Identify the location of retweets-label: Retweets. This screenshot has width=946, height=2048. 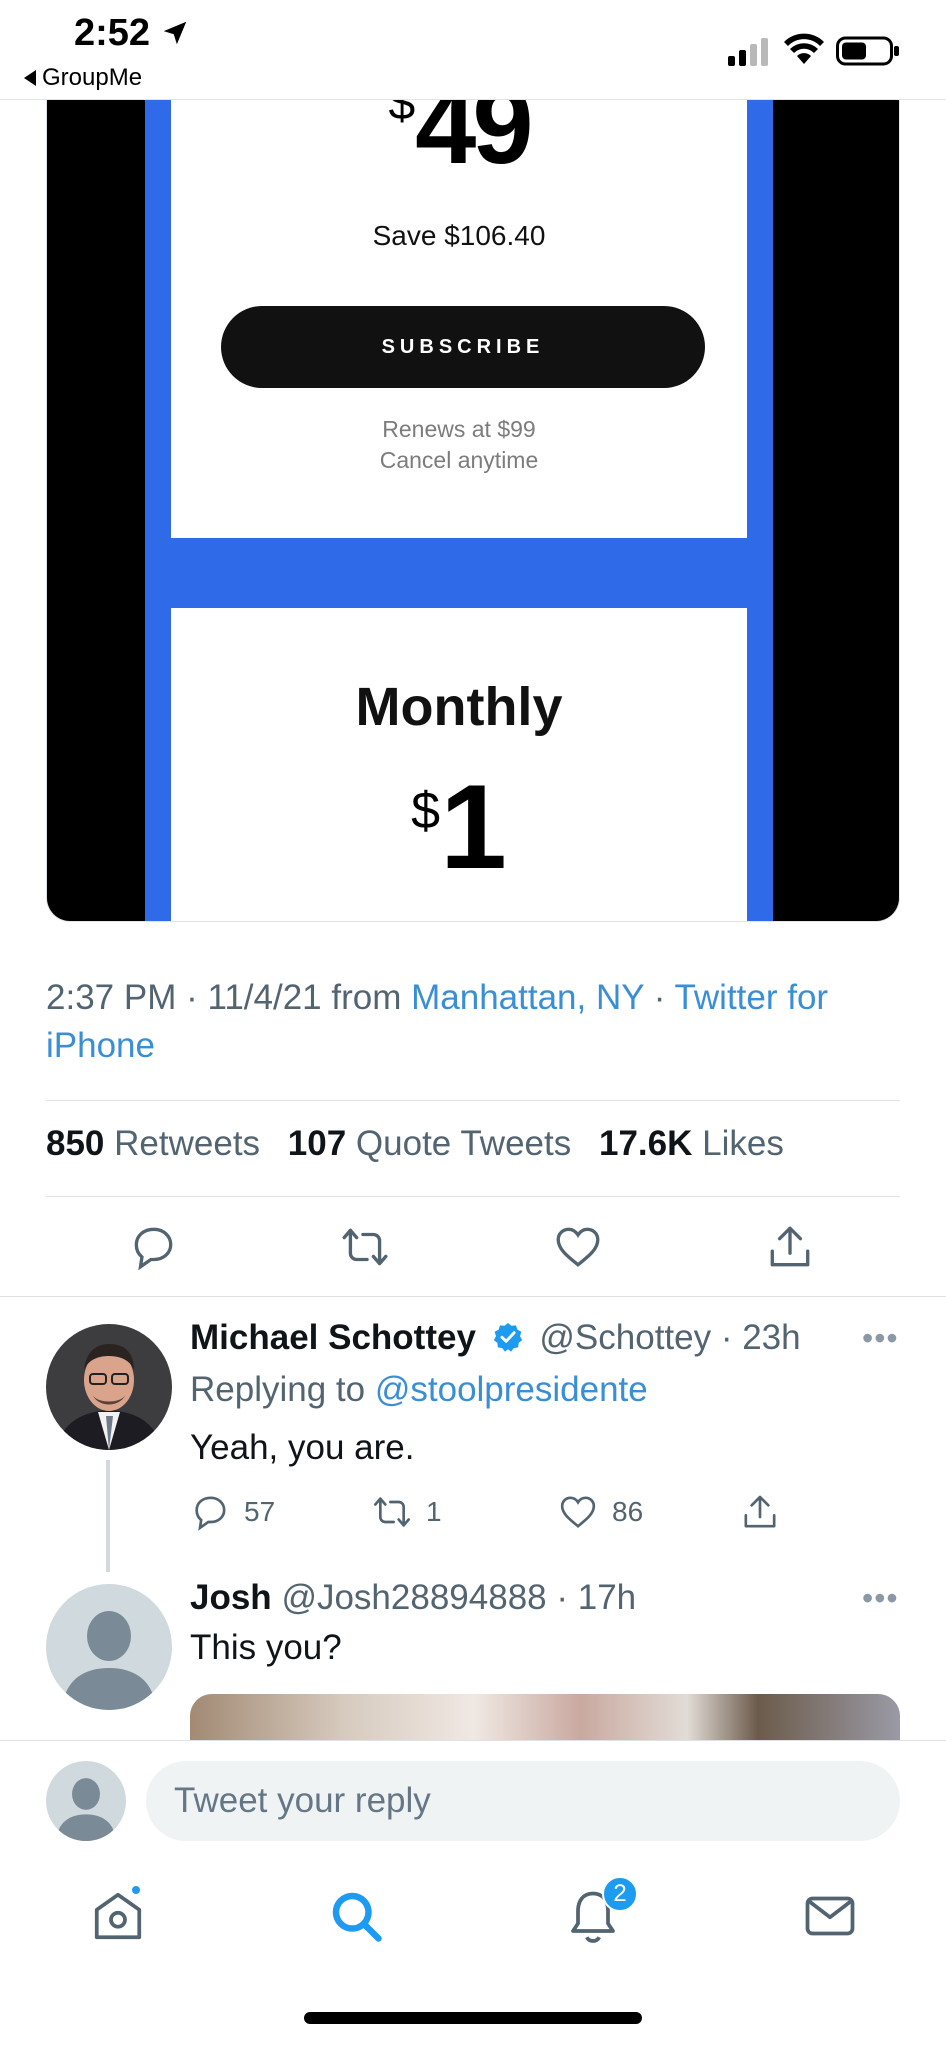
(187, 1143).